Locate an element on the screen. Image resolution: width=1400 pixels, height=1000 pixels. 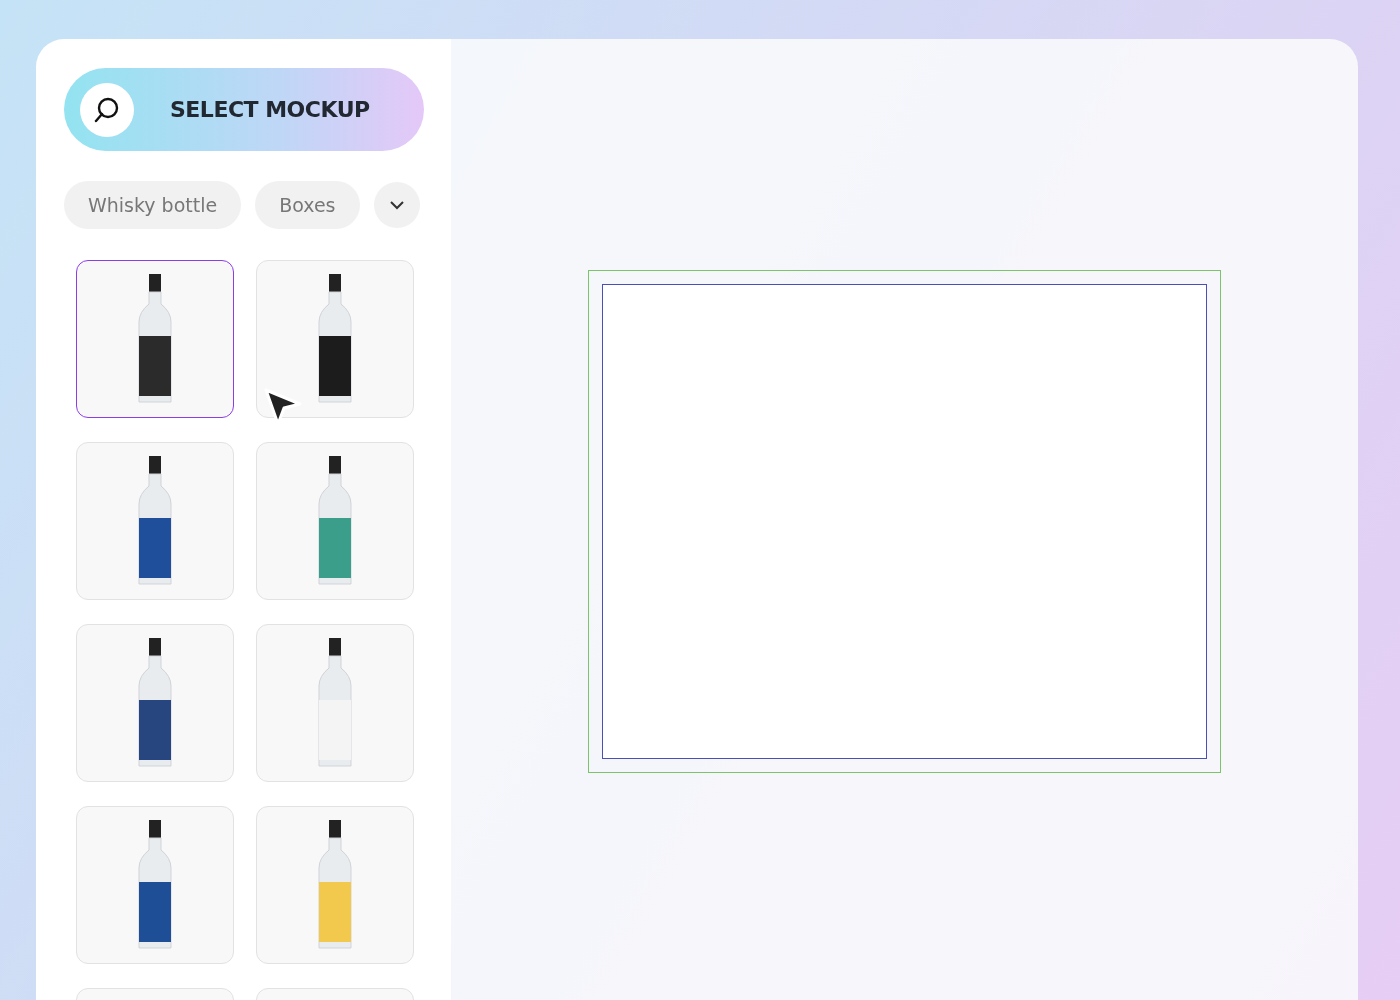
select-mockup-button: SELECT MOCKUP is located at coordinates (244, 109).